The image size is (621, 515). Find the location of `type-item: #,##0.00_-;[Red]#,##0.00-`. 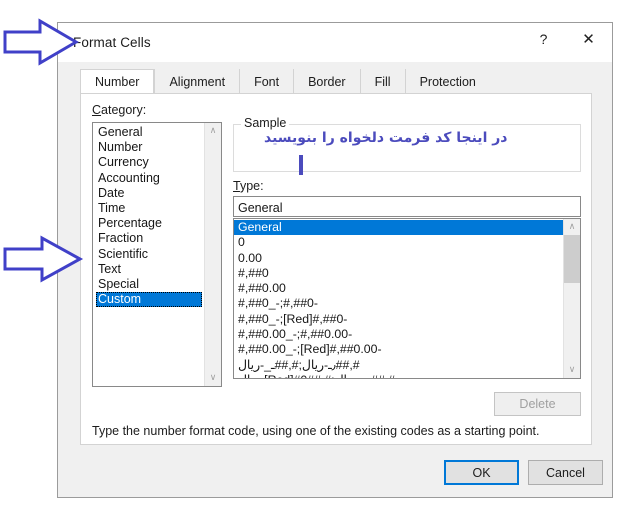

type-item: #,##0.00_-;[Red]#,##0.00- is located at coordinates (398, 349).